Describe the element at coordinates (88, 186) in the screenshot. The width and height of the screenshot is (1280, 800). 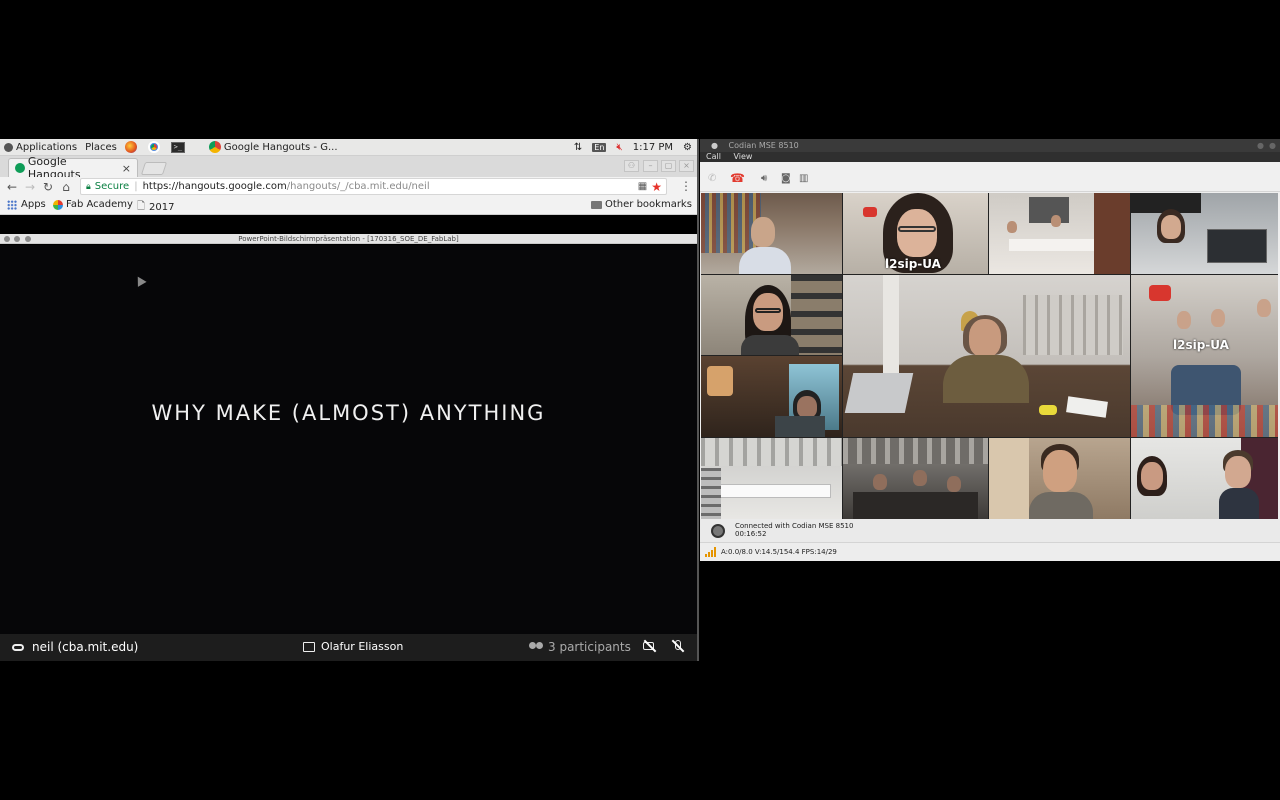
I see `lock-icon: 🔒︎` at that location.